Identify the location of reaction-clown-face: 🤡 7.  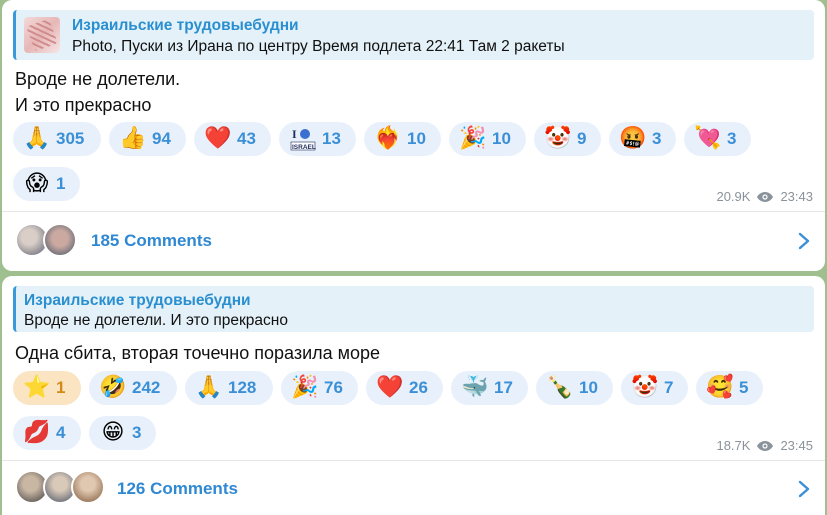
(654, 388).